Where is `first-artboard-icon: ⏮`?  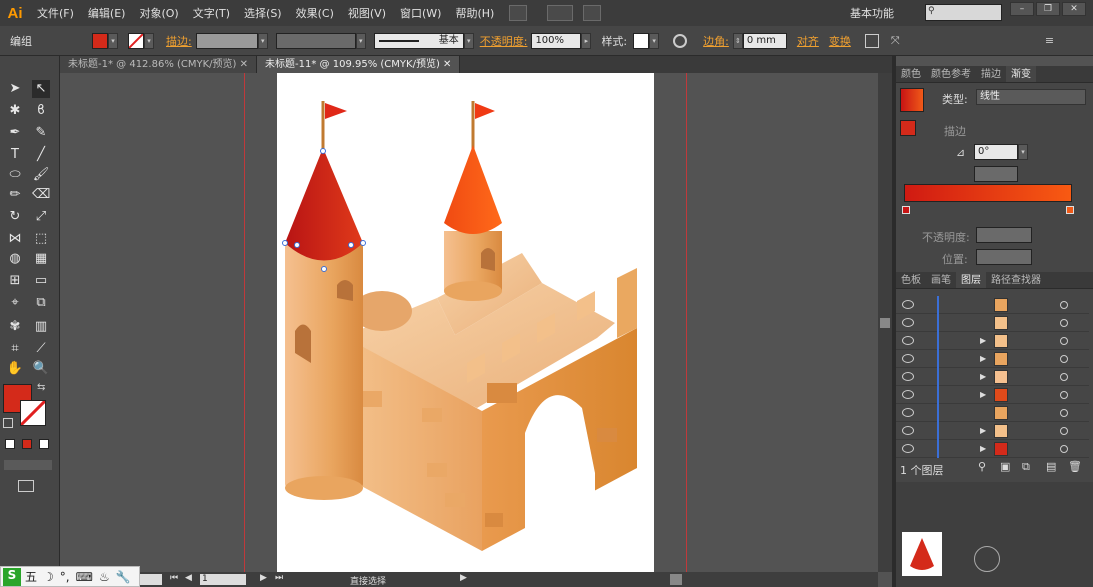
first-artboard-icon: ⏮ is located at coordinates (174, 578).